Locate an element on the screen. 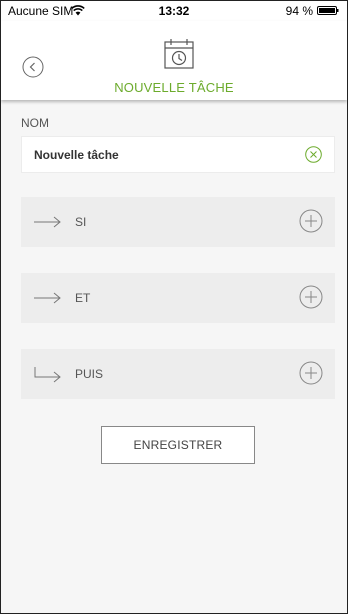 The width and height of the screenshot is (348, 614). battery-icon is located at coordinates (328, 10).